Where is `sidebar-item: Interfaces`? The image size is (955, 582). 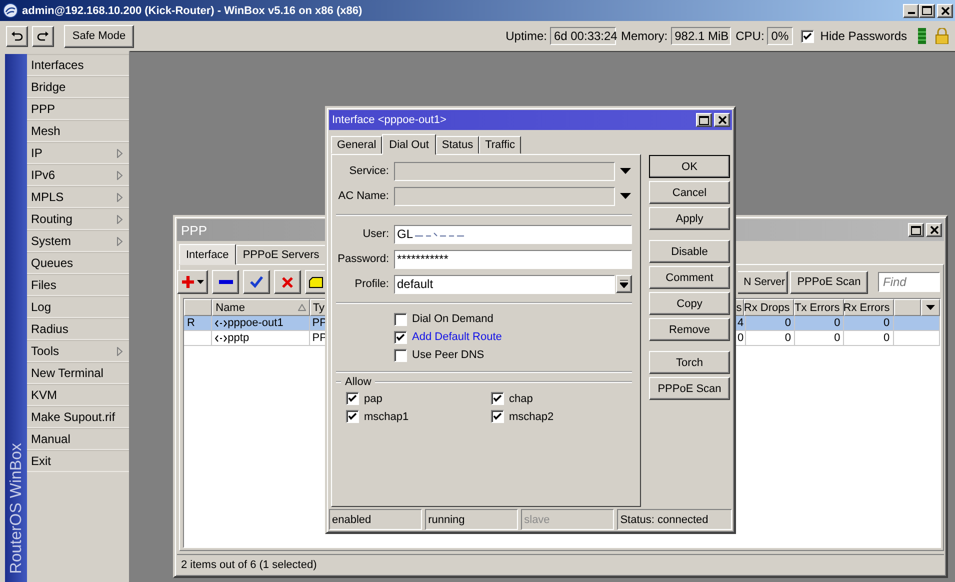
sidebar-item: Interfaces is located at coordinates (78, 65).